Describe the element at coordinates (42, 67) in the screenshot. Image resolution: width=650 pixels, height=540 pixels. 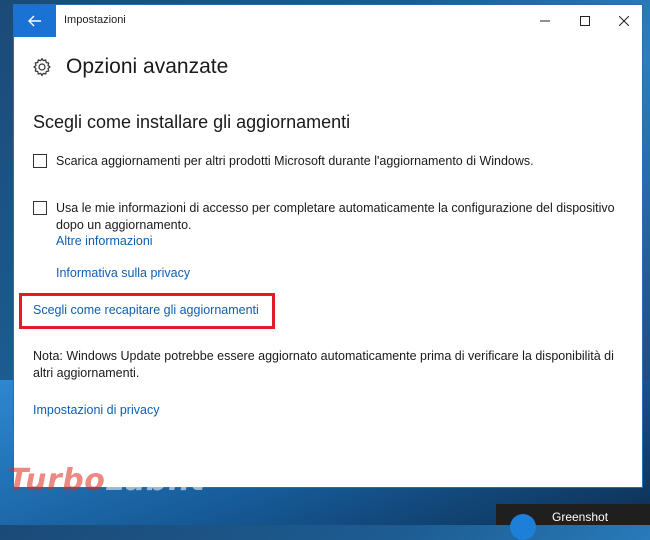
I see `gear-icon` at that location.